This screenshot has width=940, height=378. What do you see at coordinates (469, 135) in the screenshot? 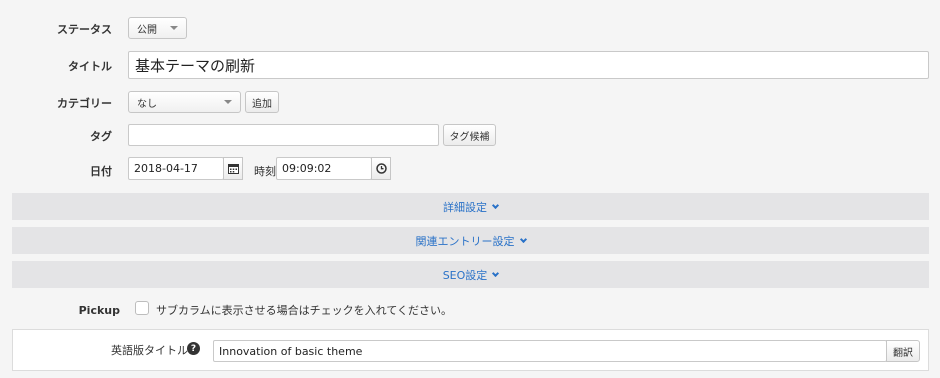
I see `tag-suggest-button: タグ候補` at bounding box center [469, 135].